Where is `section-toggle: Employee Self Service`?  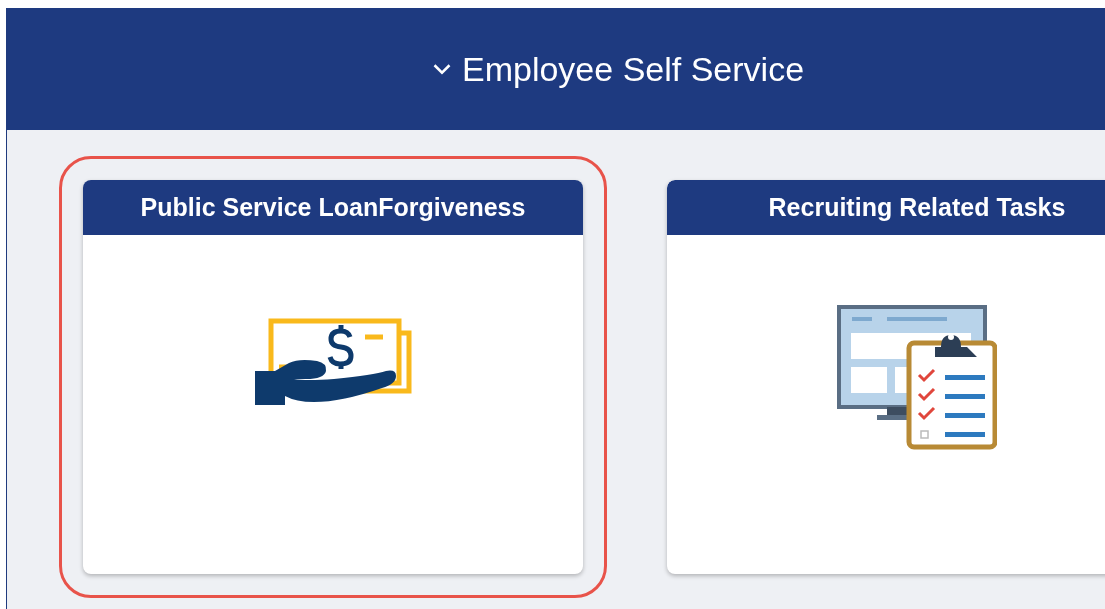 section-toggle: Employee Self Service is located at coordinates (618, 69).